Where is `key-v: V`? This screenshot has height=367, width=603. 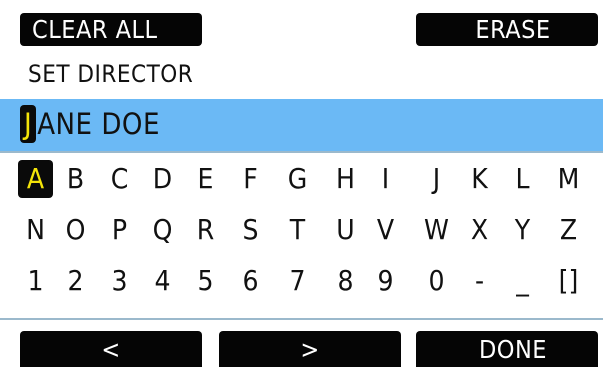 key-v: V is located at coordinates (385, 230).